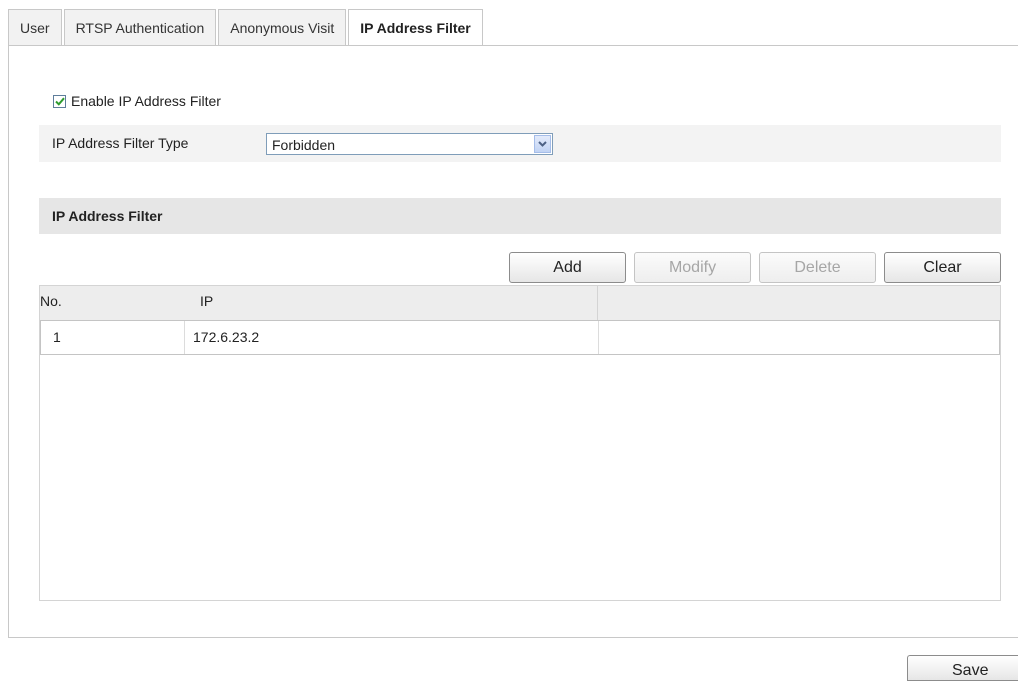  Describe the element at coordinates (57, 337) in the screenshot. I see `cell-no: 1` at that location.